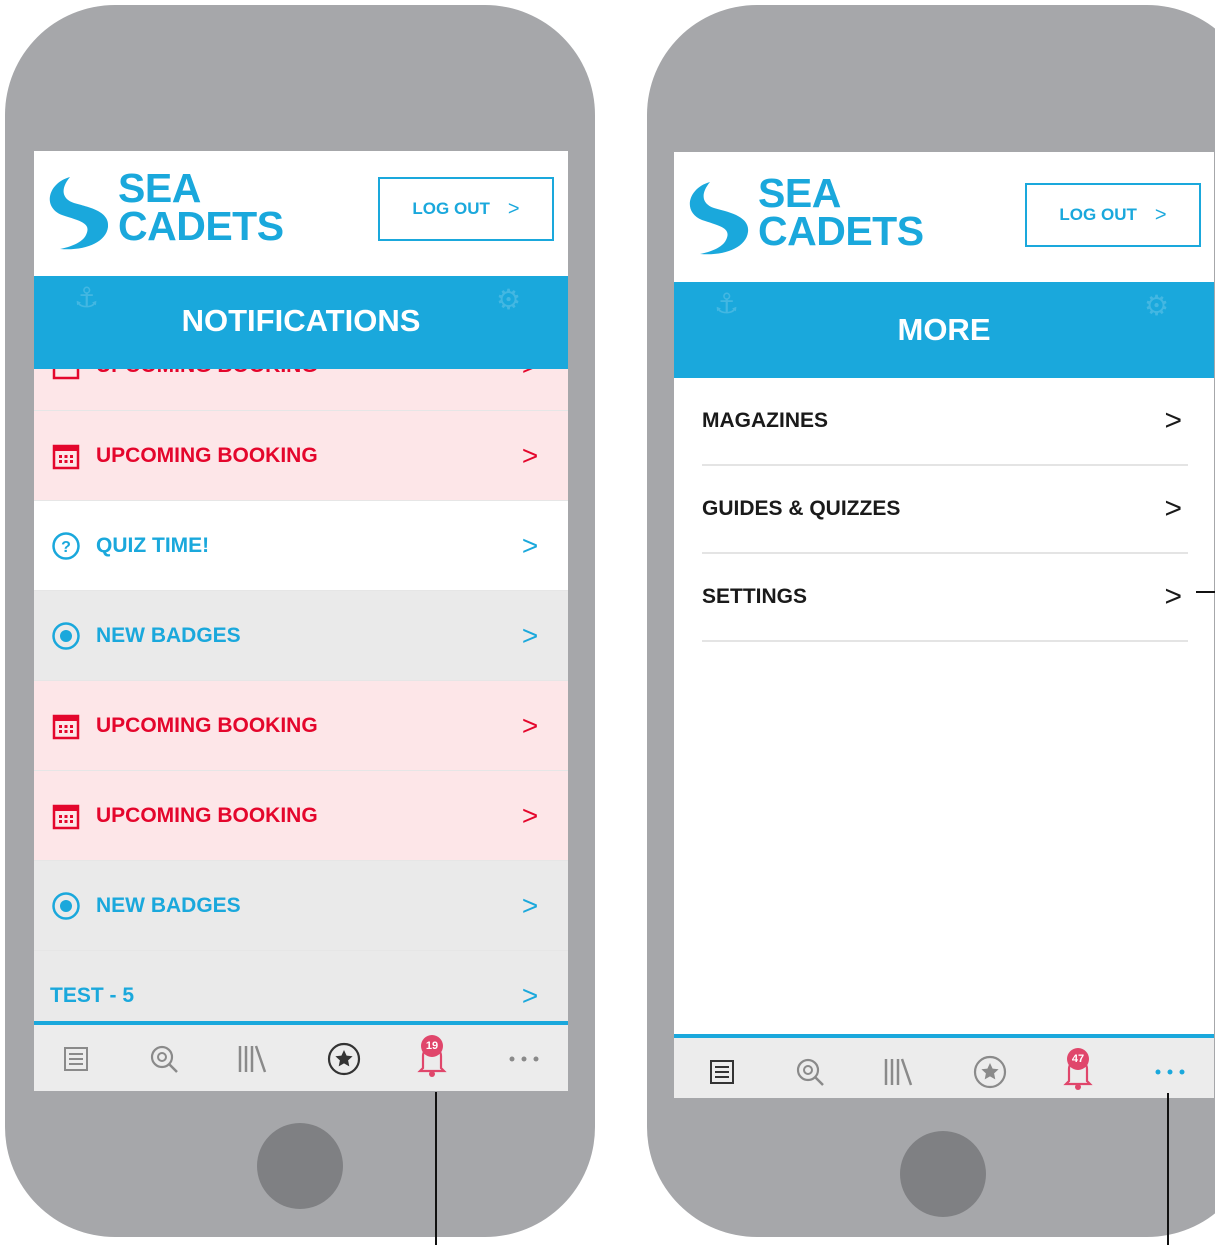 The image size is (1215, 1245). I want to click on page-title-band: ⚓ ⚙ MORE, so click(944, 330).